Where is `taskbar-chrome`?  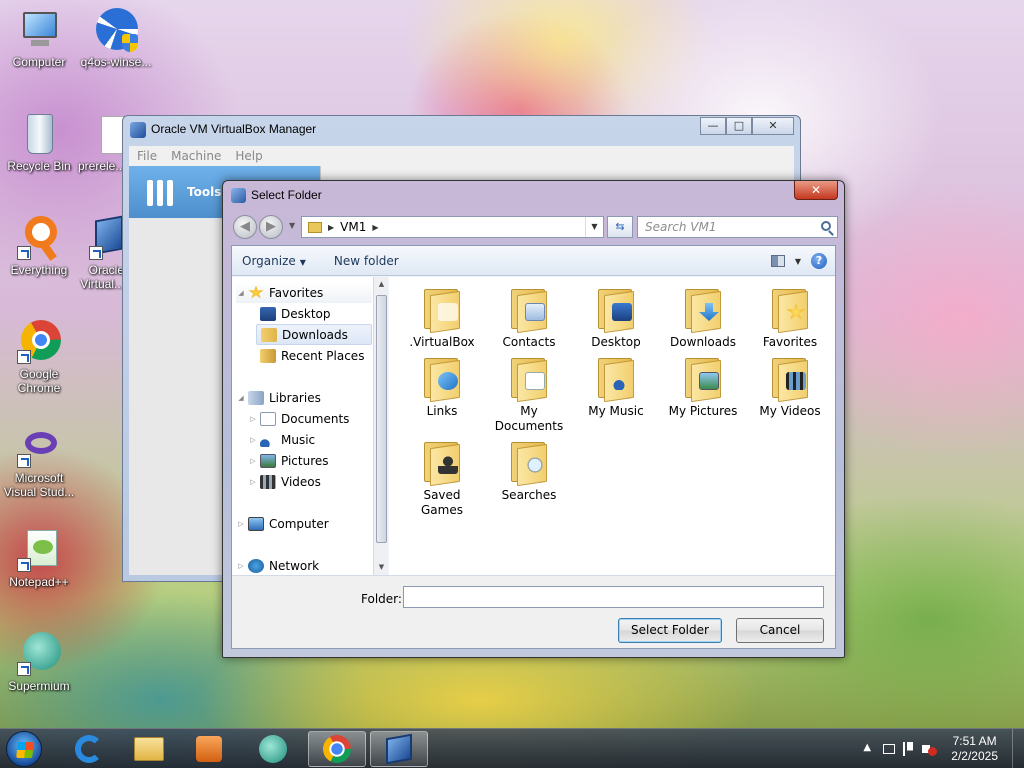 taskbar-chrome is located at coordinates (337, 749).